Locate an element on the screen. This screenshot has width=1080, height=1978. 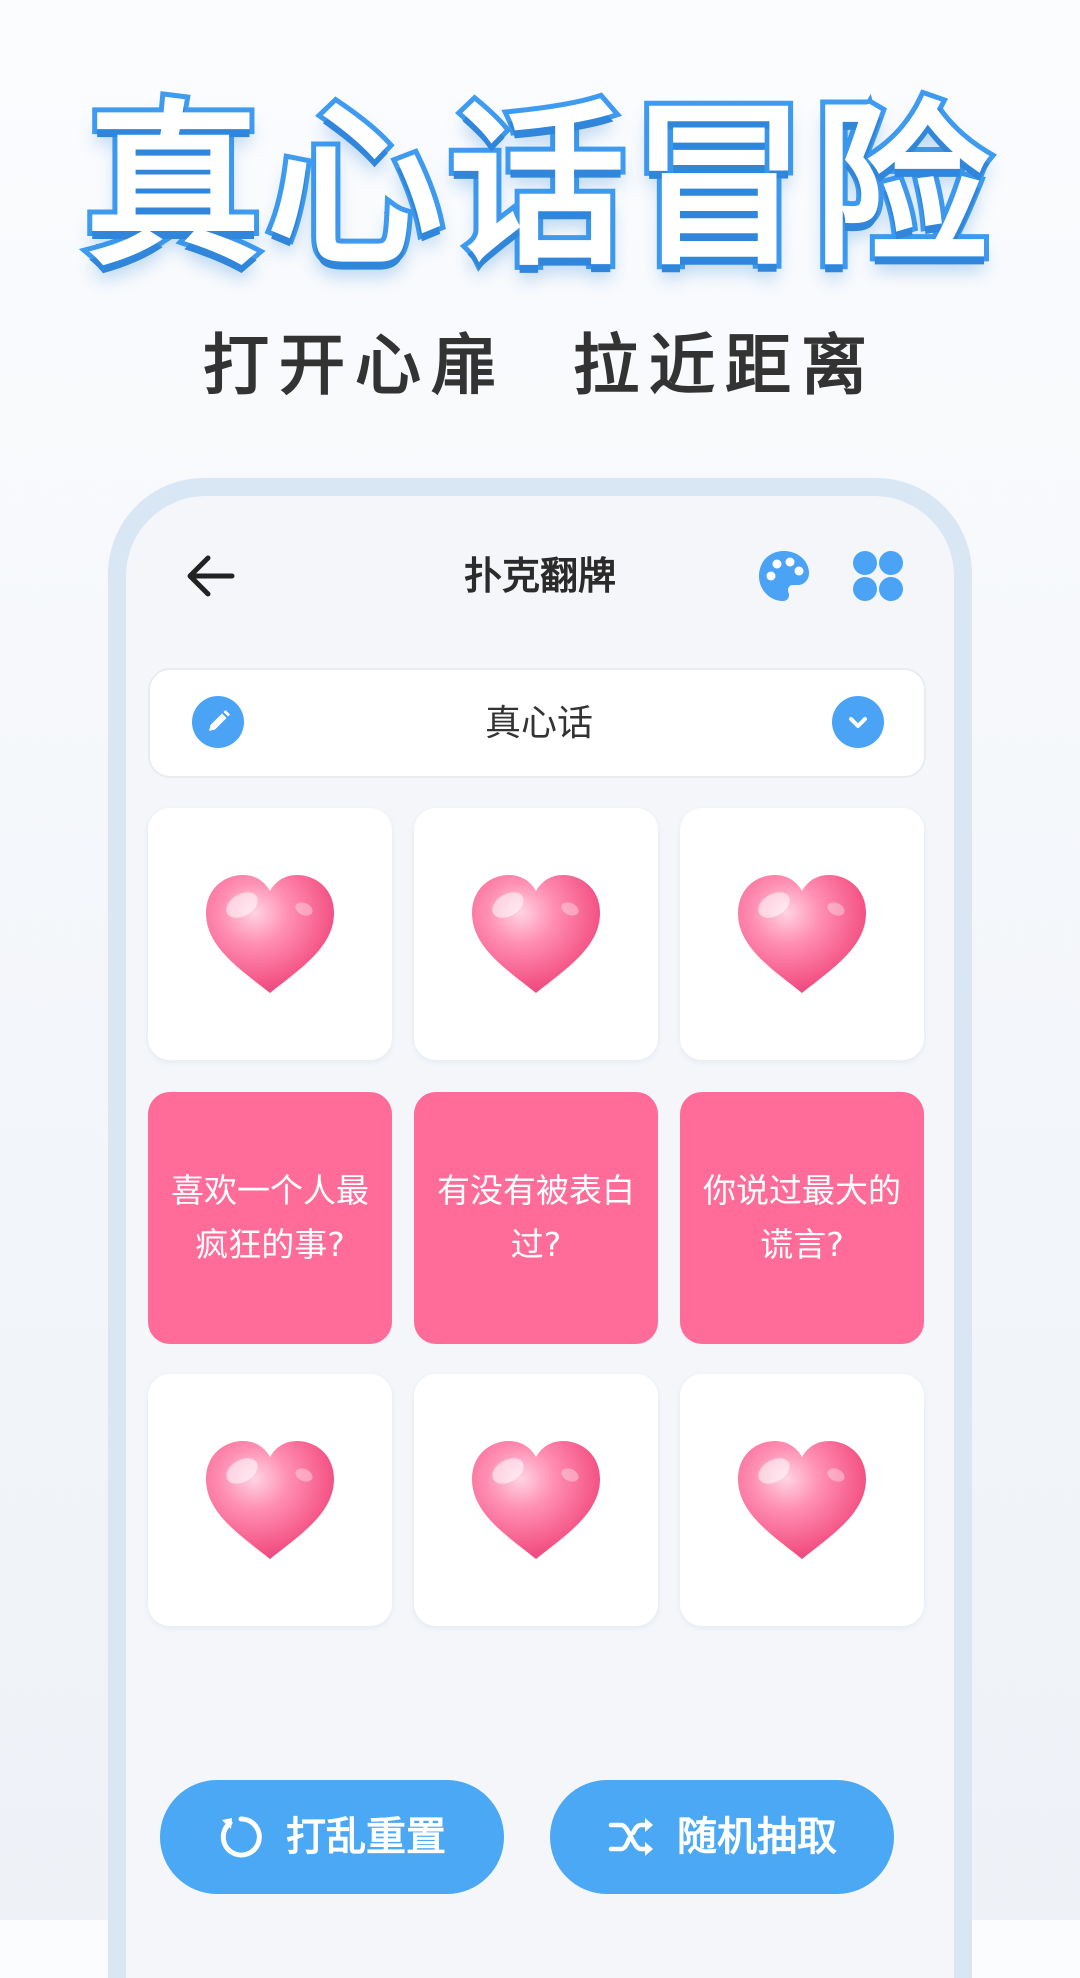
page-title: 扑克翻牌 is located at coordinates (539, 576).